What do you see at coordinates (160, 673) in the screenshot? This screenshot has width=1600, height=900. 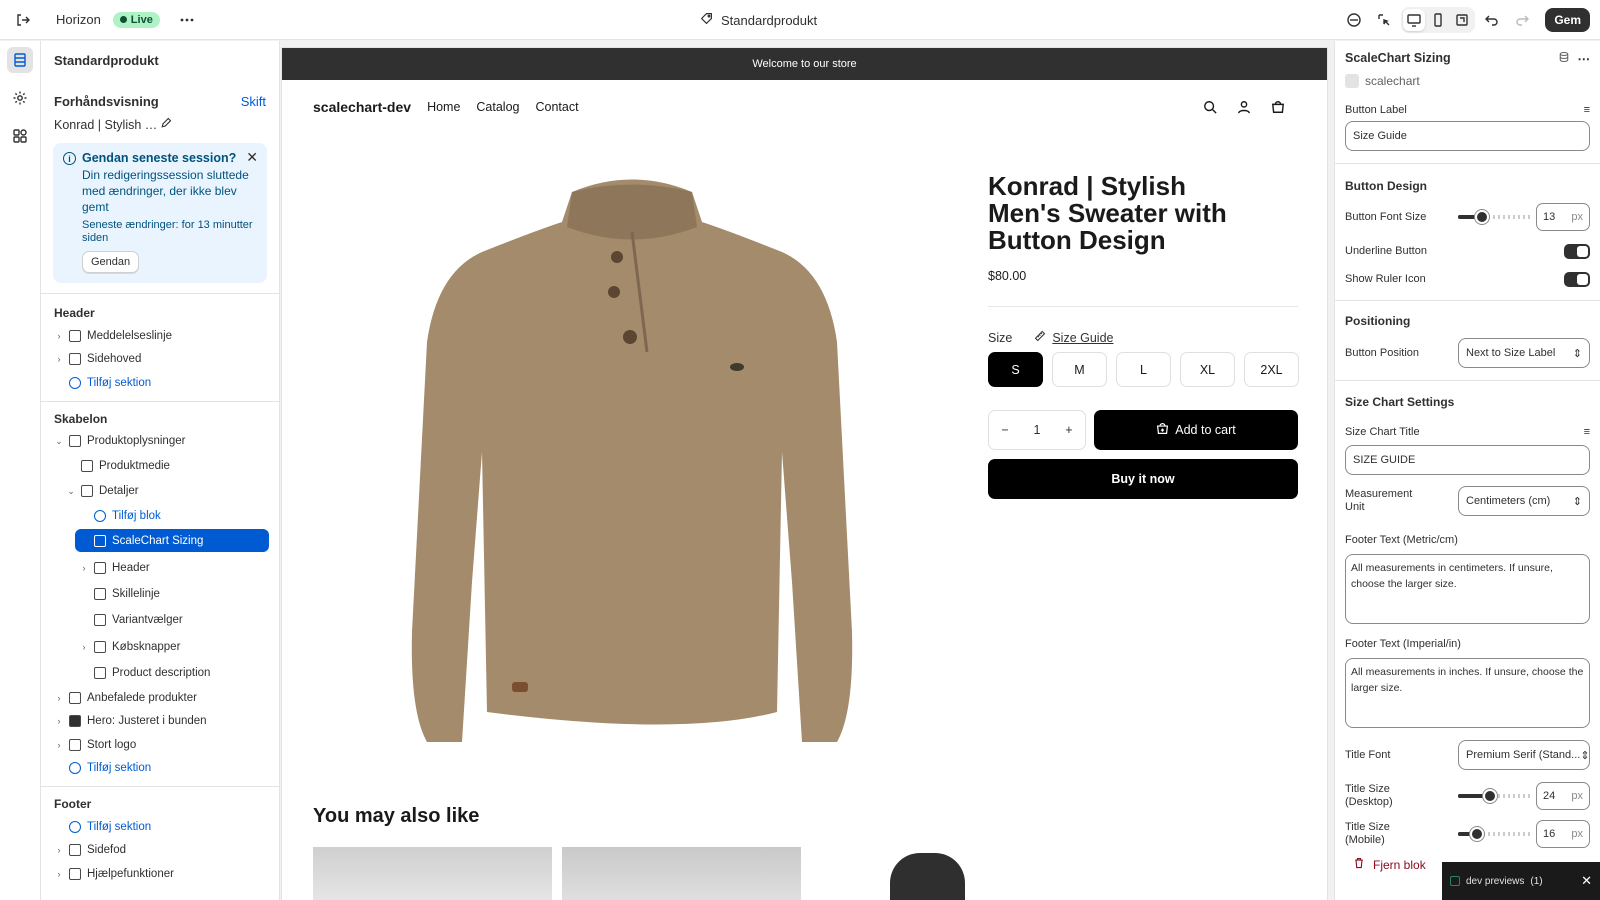 I see `tree-item-product-description: Product description` at bounding box center [160, 673].